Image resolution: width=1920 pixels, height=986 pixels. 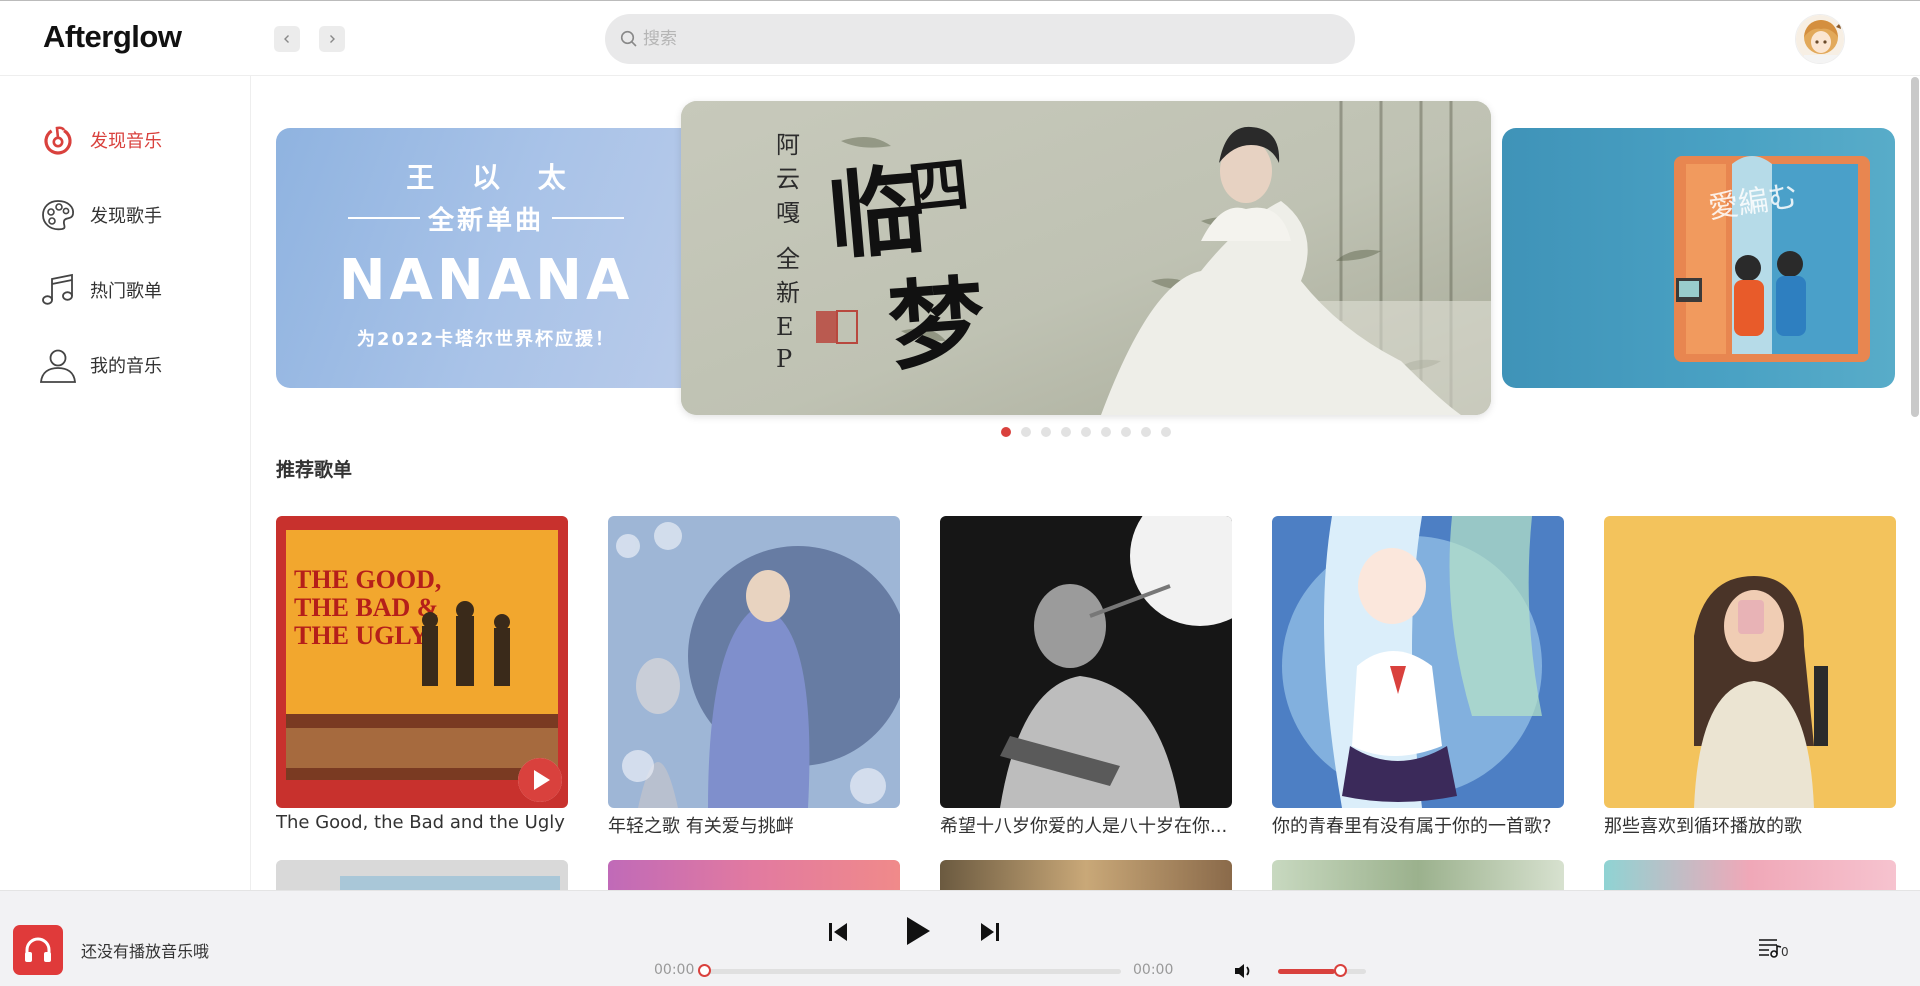 I want to click on banner-left-artist: 王 以 太, so click(x=493, y=177).